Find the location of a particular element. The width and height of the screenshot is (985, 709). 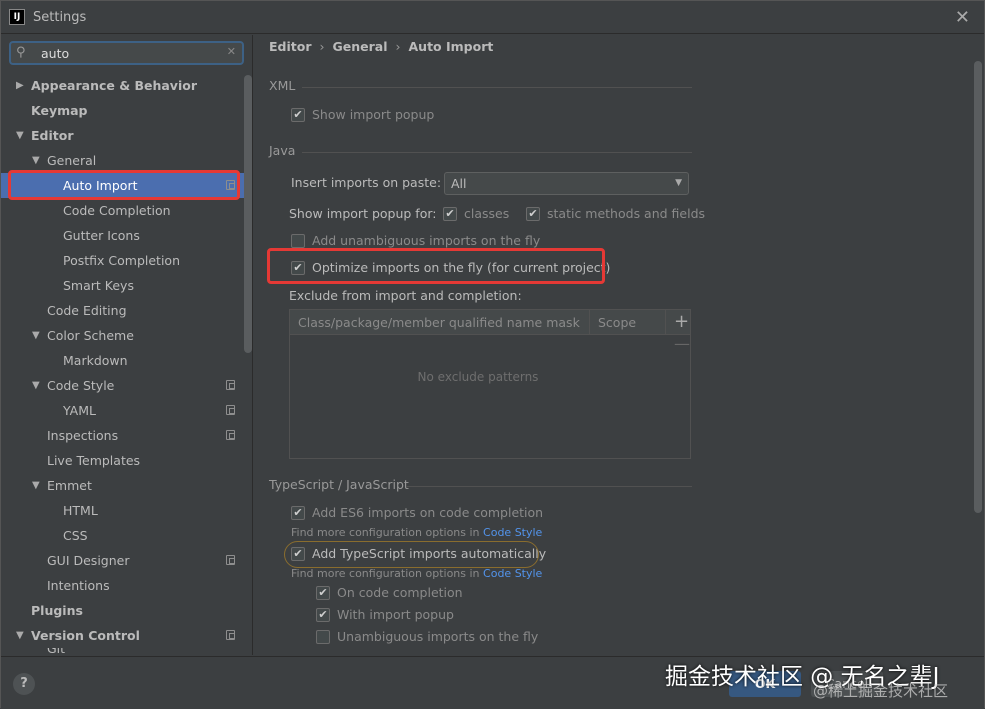

tree-item-label: Editor is located at coordinates (52, 135).